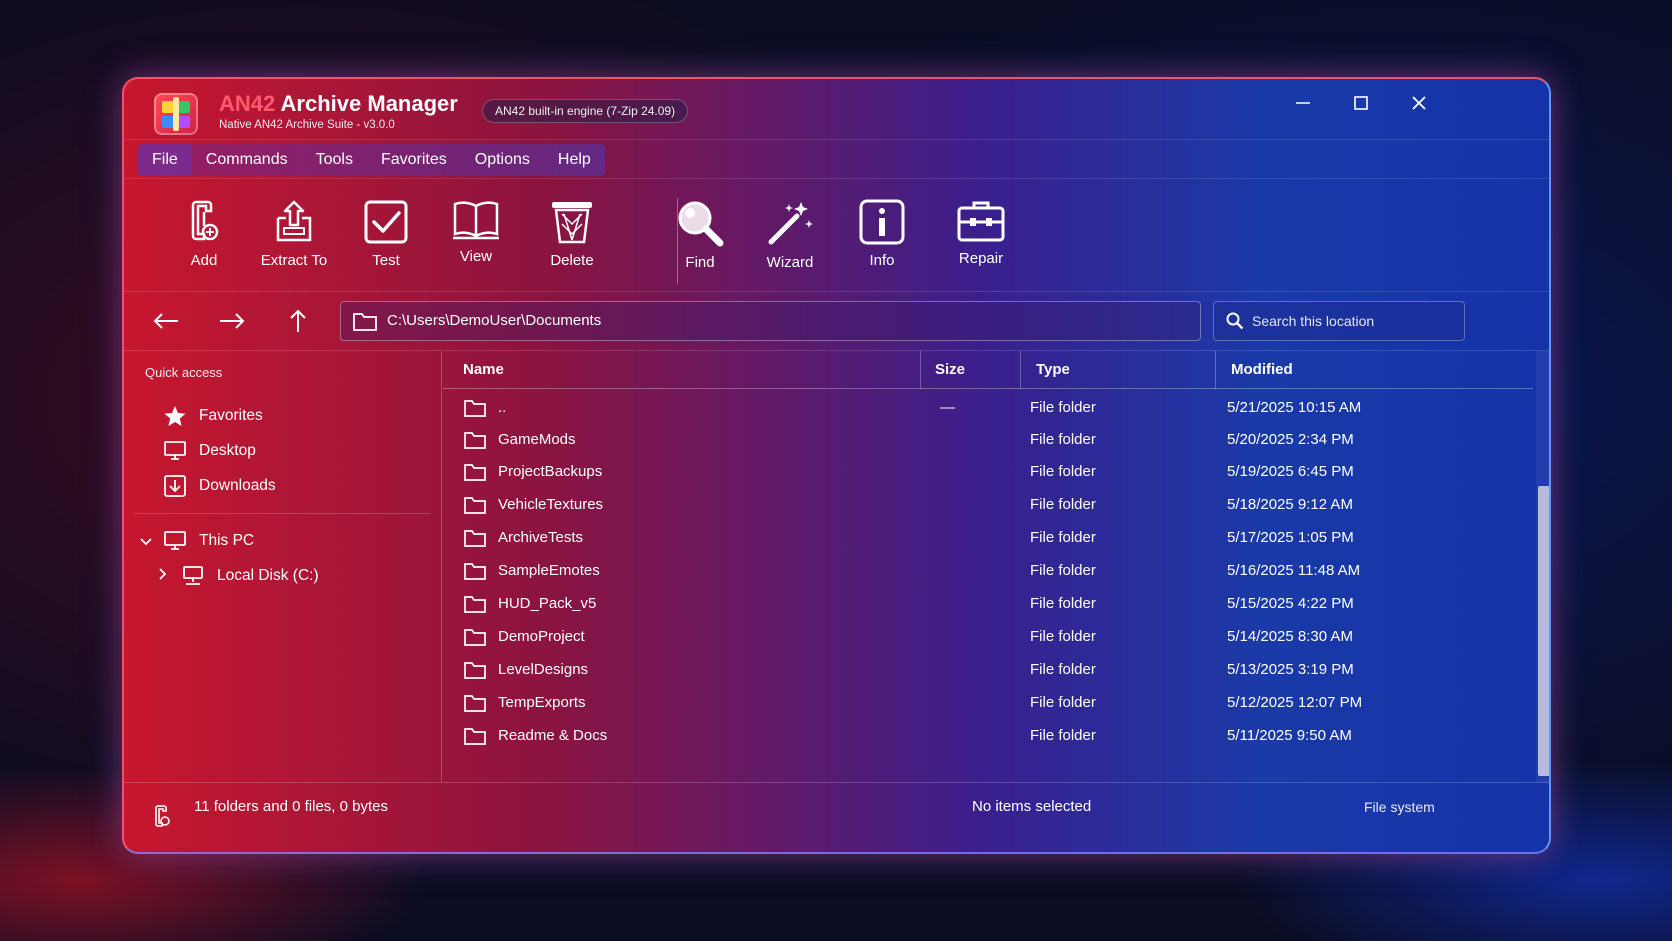 The width and height of the screenshot is (1672, 941). I want to click on address-bar: C:\Users\DemoUser\Documents, so click(770, 321).